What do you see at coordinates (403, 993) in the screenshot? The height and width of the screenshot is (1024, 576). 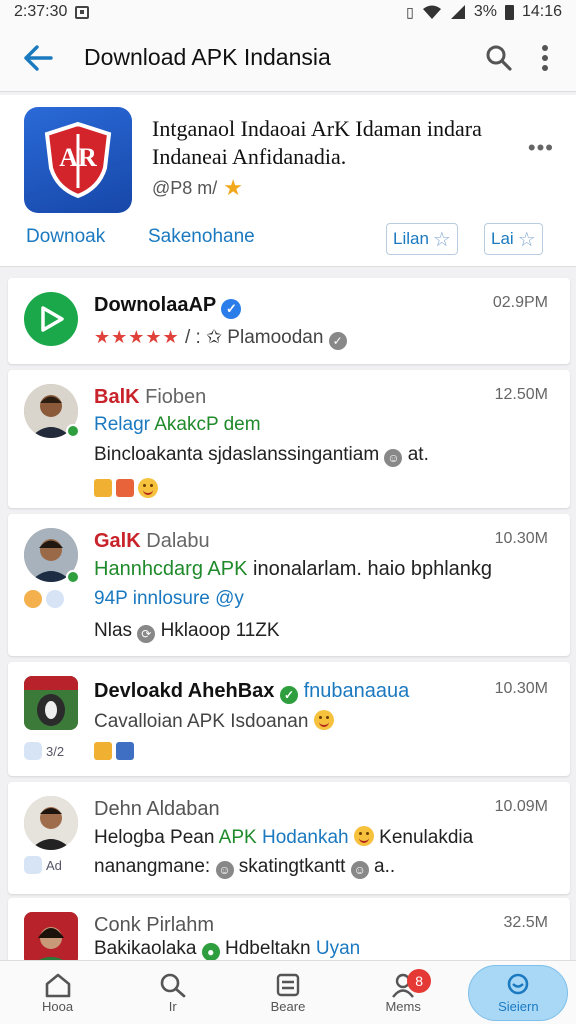 I see `nav-members: 8 Mems` at bounding box center [403, 993].